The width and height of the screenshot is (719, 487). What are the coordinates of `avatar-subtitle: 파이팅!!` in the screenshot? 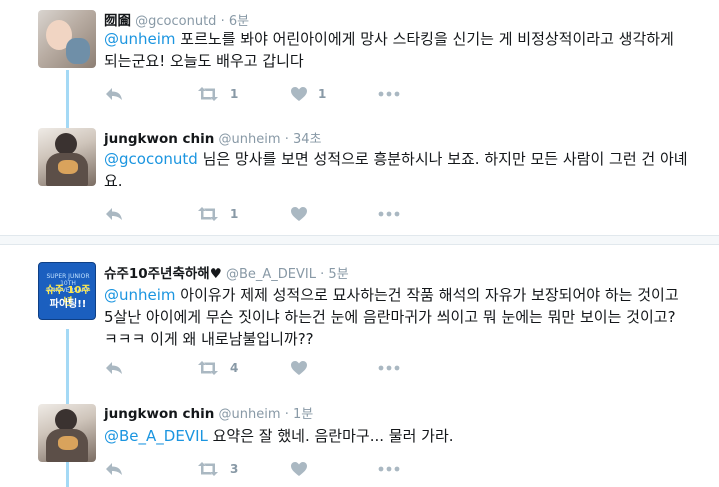 It's located at (68, 304).